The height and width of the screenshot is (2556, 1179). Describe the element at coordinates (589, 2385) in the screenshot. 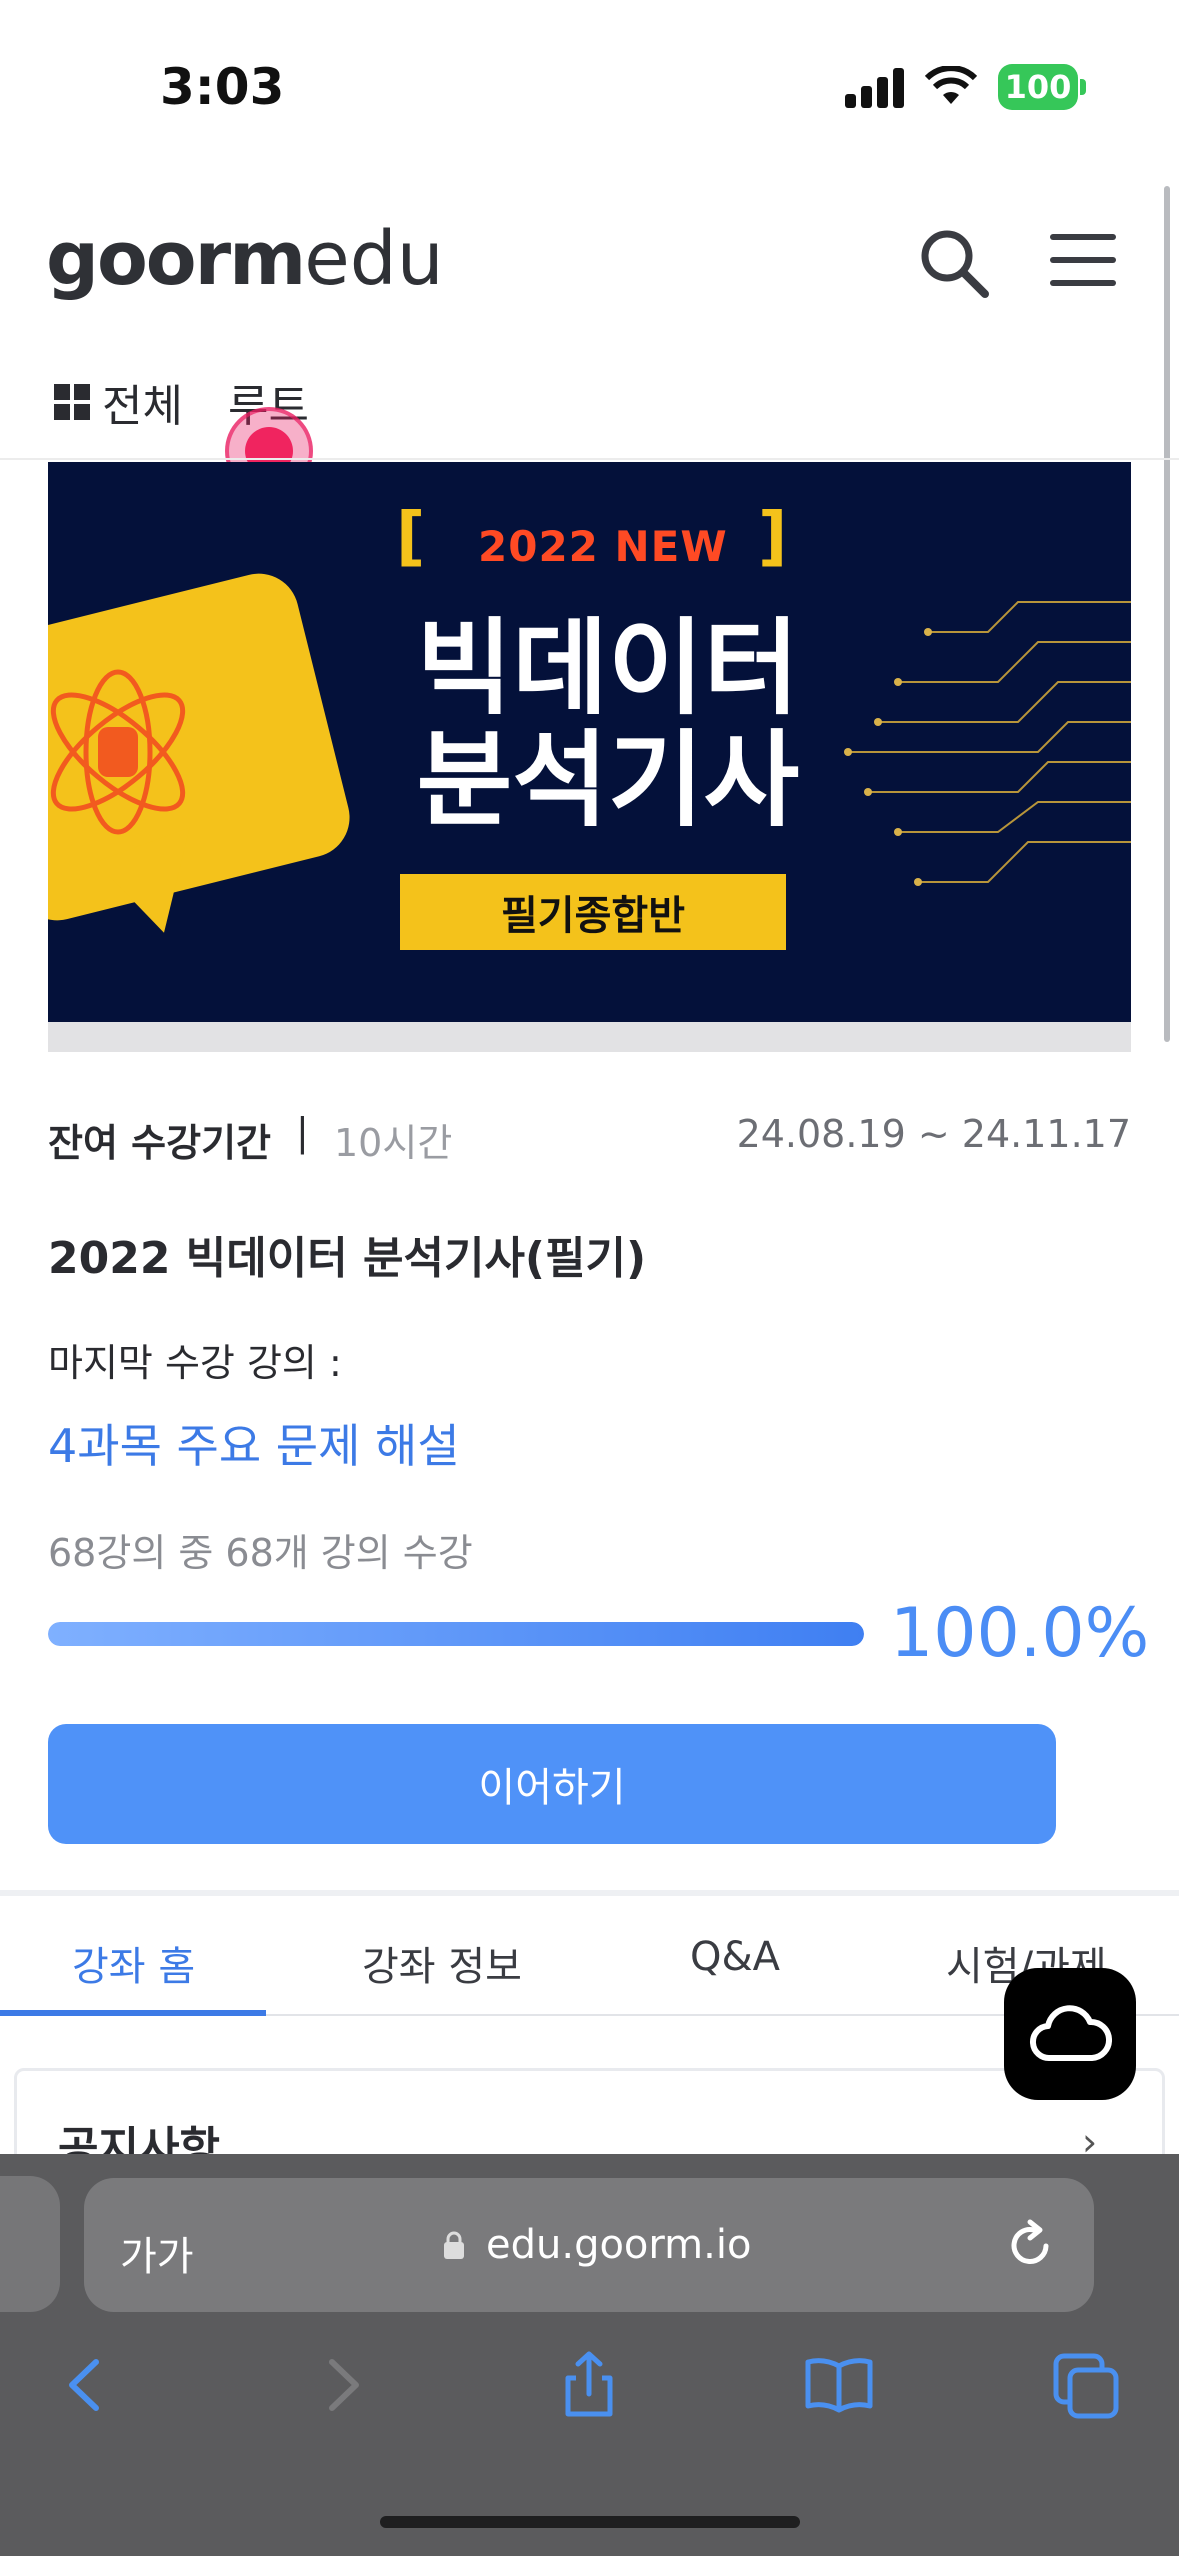

I see `share-icon` at that location.